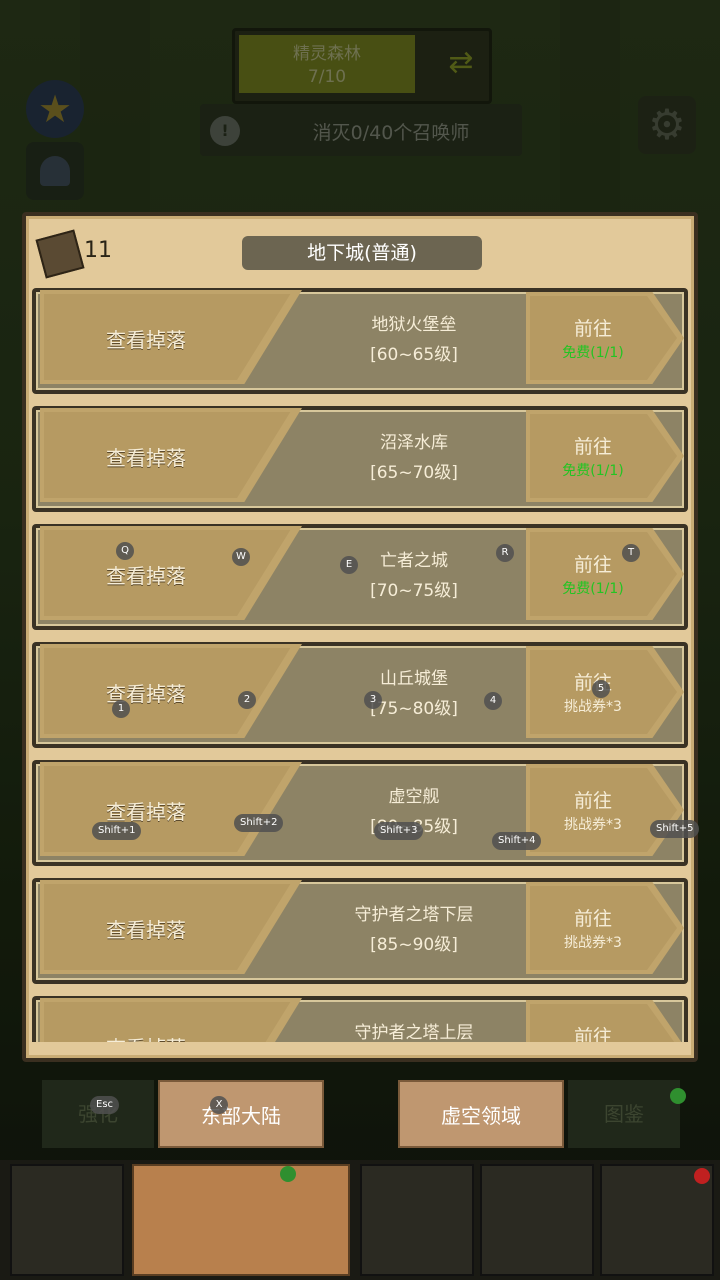 The width and height of the screenshot is (720, 1280). I want to click on dungeon-row: 查看掉落 沼泽水库 [65~70级] 前往 免费(1/1), so click(360, 459).